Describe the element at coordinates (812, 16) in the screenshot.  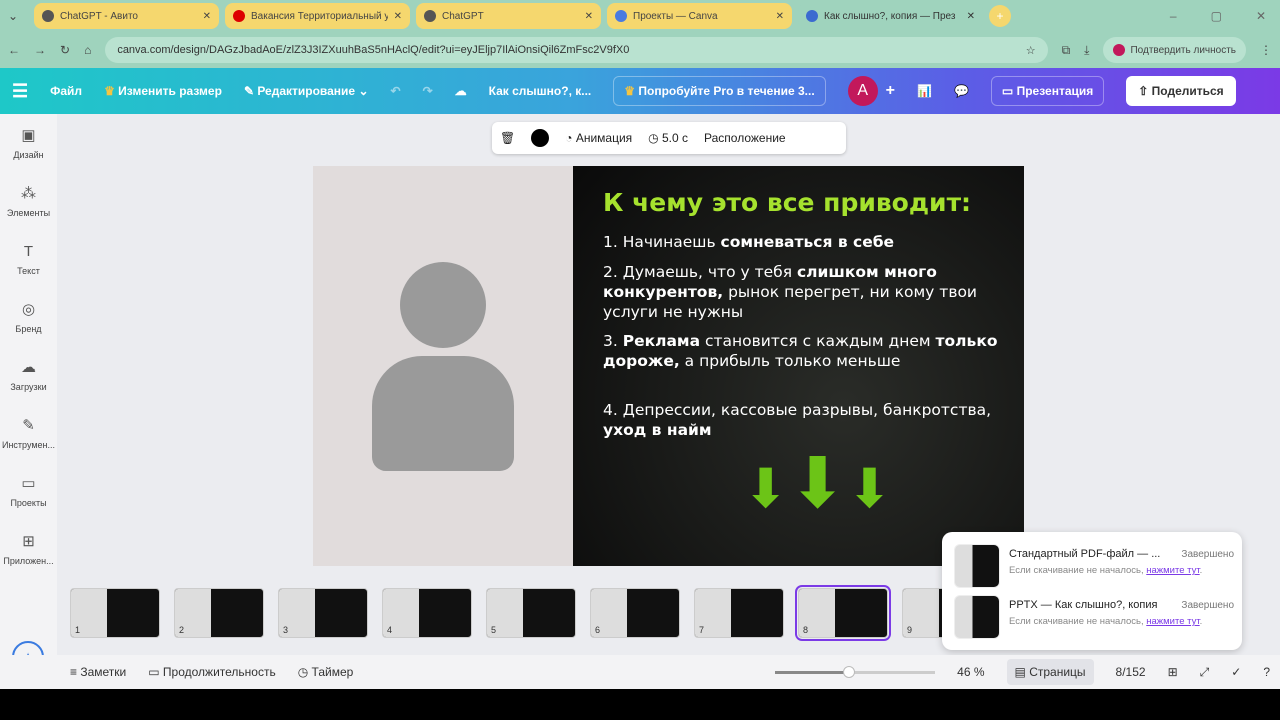
I see `canva-icon` at that location.